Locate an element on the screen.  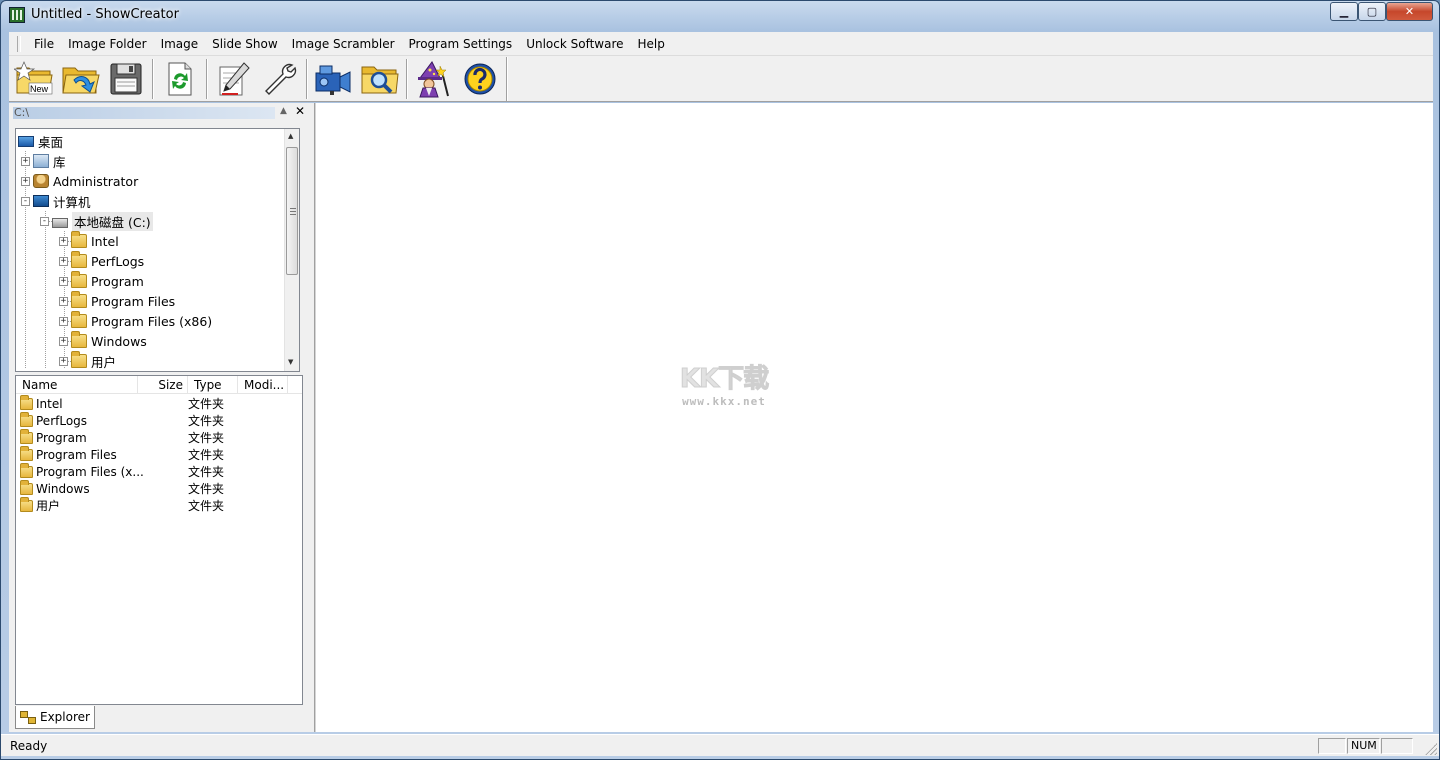
menu-program-settings: Program Settings is located at coordinates (461, 44).